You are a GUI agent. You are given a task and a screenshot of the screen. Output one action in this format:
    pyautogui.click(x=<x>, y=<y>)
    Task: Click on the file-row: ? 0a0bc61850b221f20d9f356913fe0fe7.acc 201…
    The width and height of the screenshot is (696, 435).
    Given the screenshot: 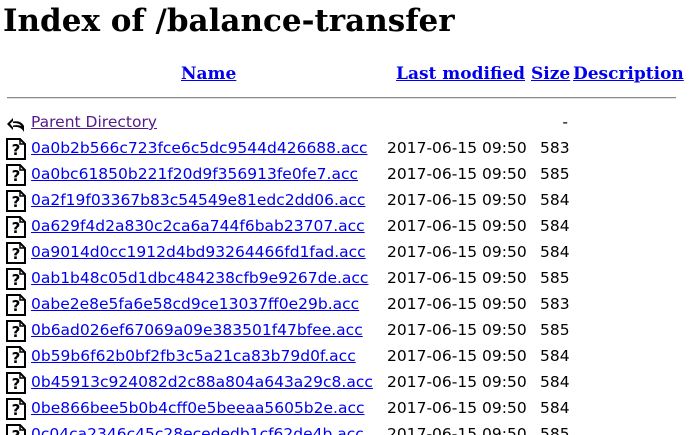 What is the action you would take?
    pyautogui.click(x=348, y=174)
    